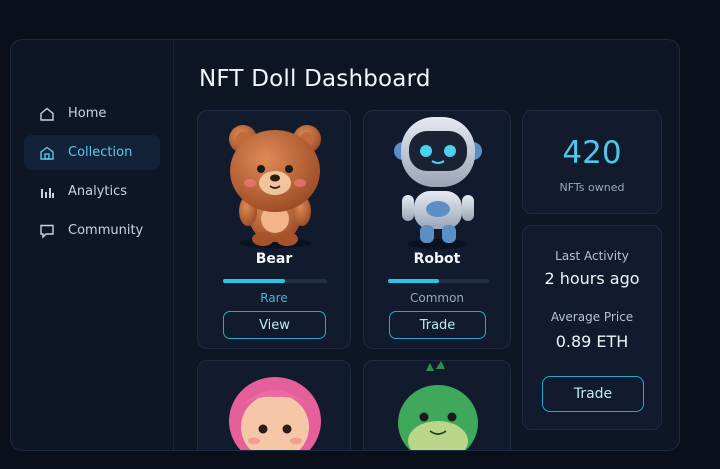 Image resolution: width=720 pixels, height=469 pixels. What do you see at coordinates (47, 231) in the screenshot?
I see `chat-icon` at bounding box center [47, 231].